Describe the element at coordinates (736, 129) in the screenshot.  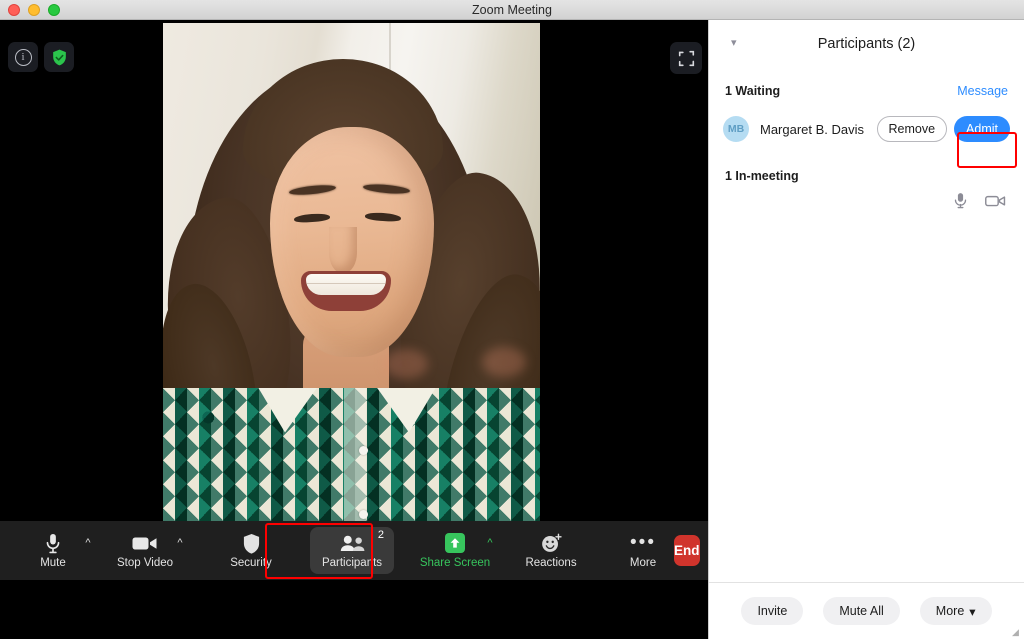
I see `avatar: MB` at that location.